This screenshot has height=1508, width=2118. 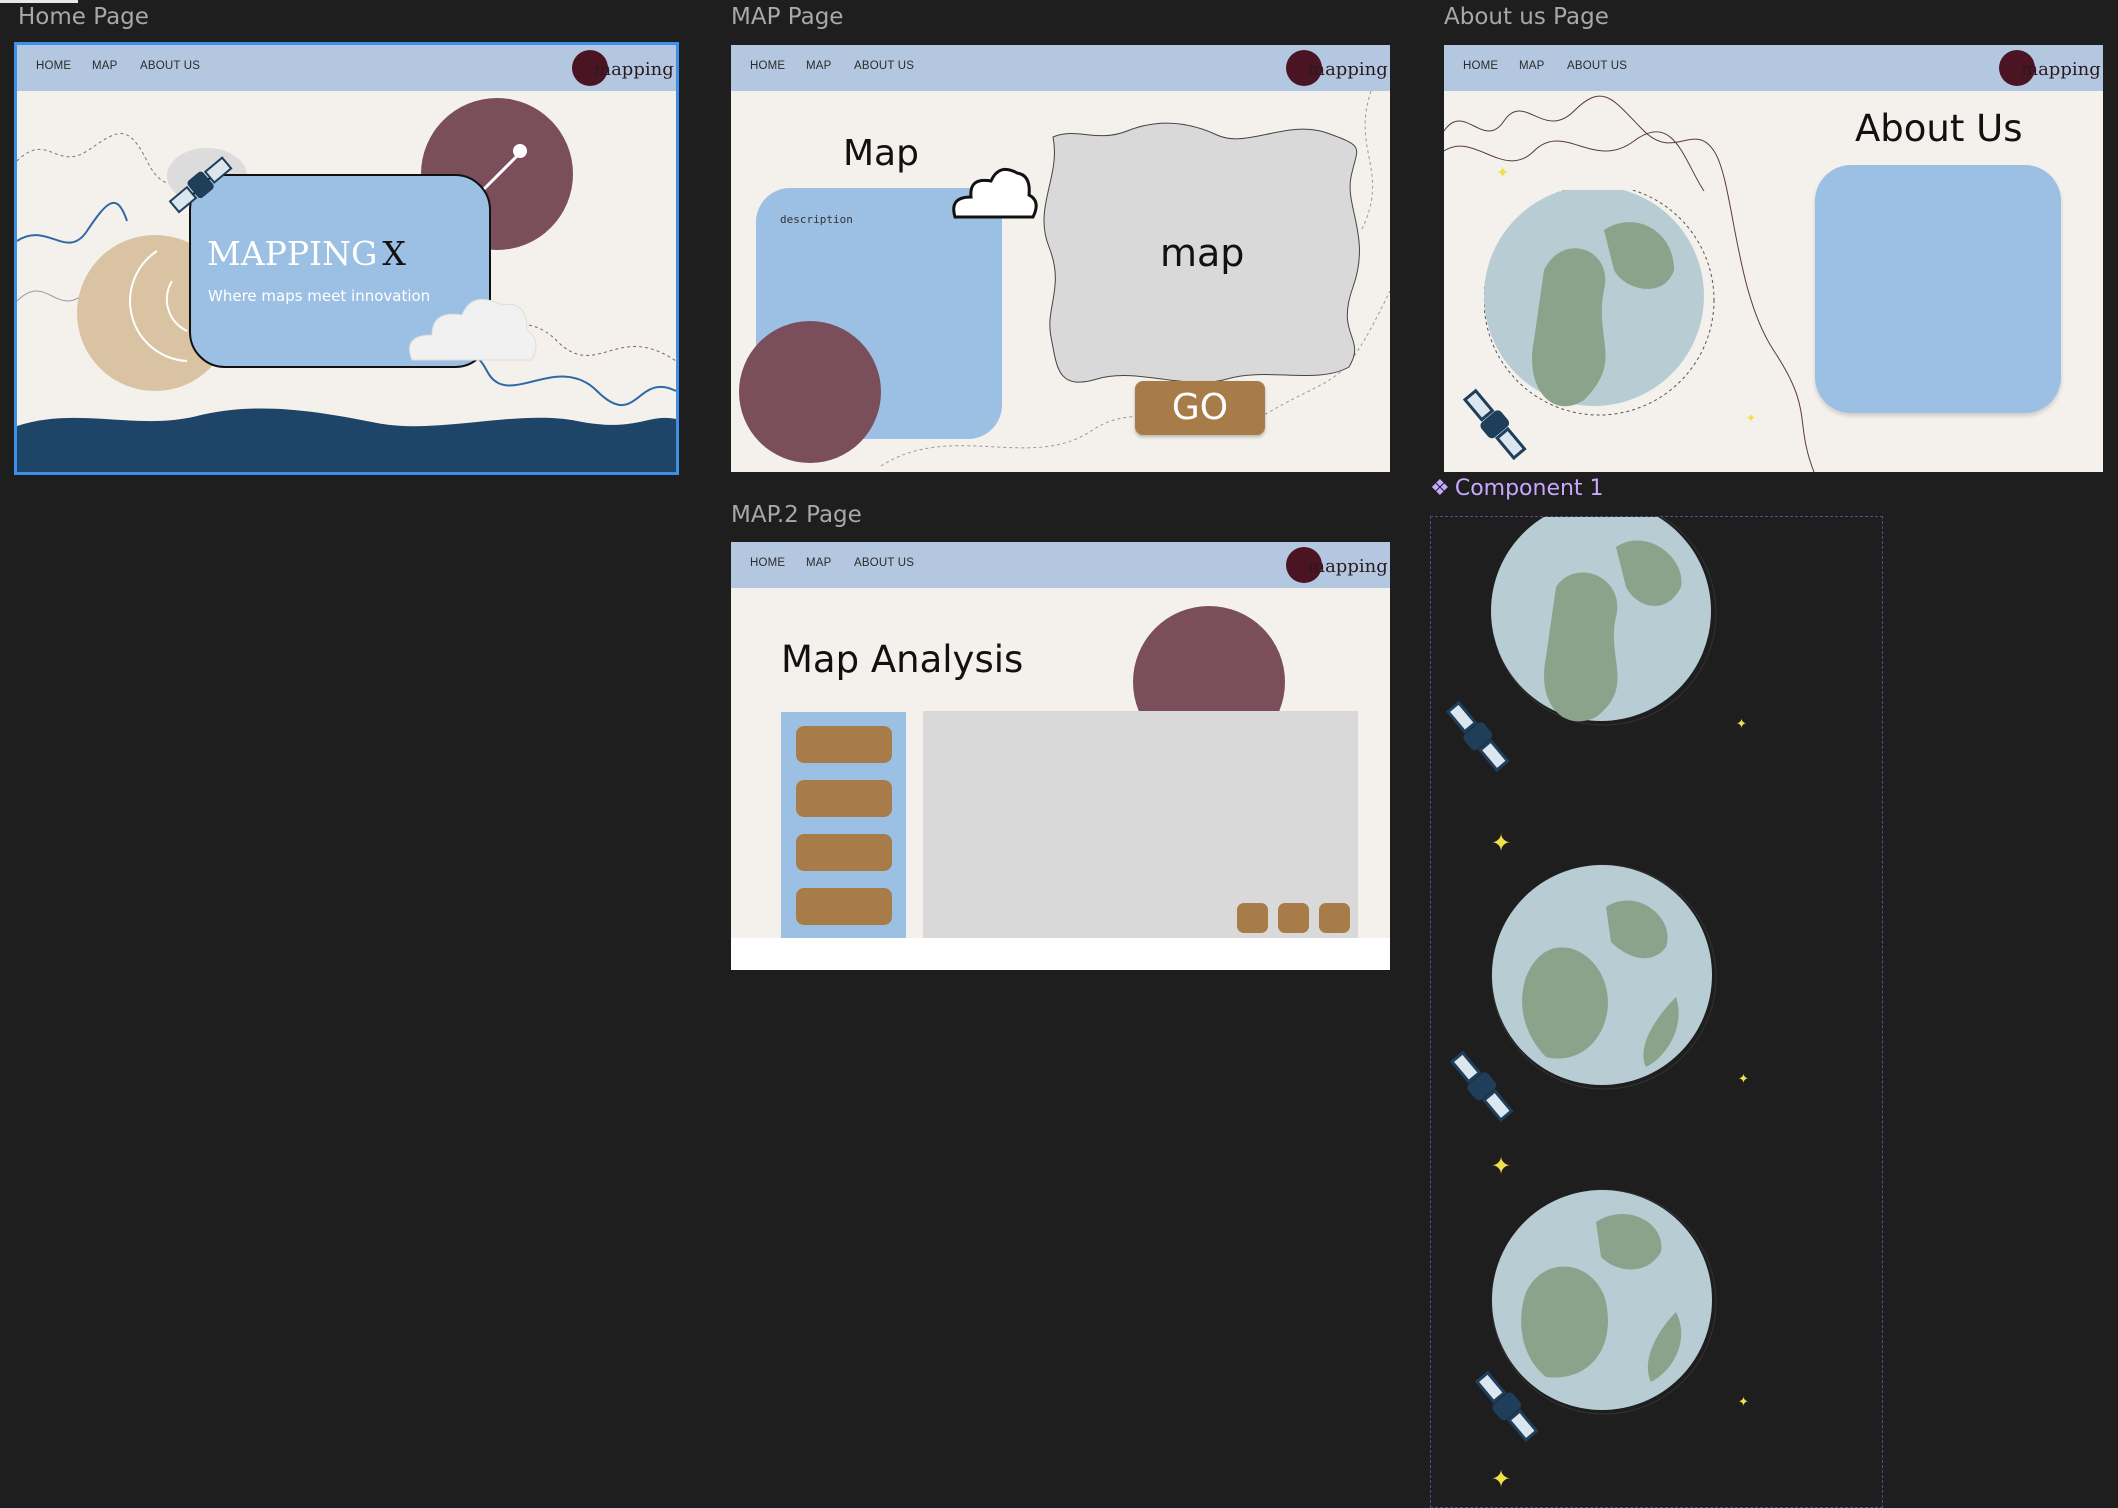 I want to click on map-analysis-heading: Map Analysis, so click(x=902, y=659).